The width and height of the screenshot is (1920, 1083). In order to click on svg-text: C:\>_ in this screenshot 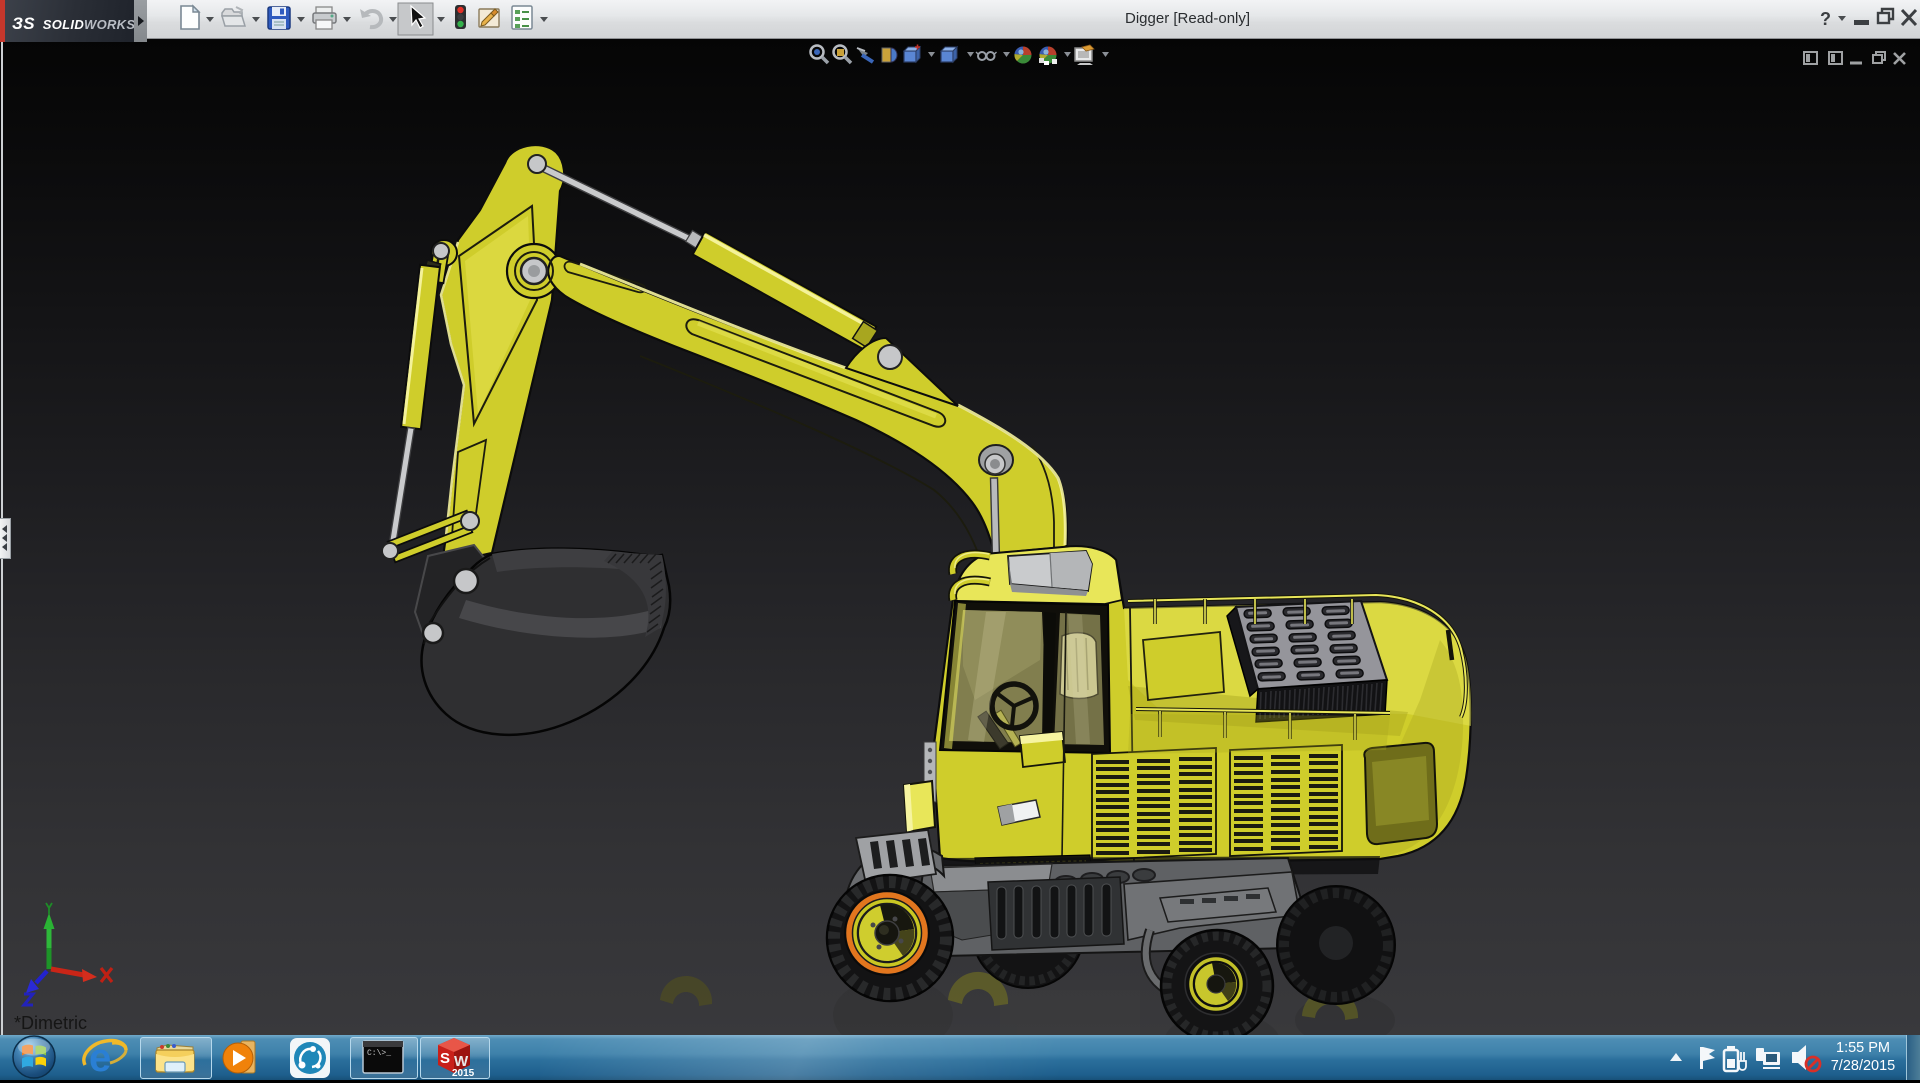, I will do `click(379, 1053)`.